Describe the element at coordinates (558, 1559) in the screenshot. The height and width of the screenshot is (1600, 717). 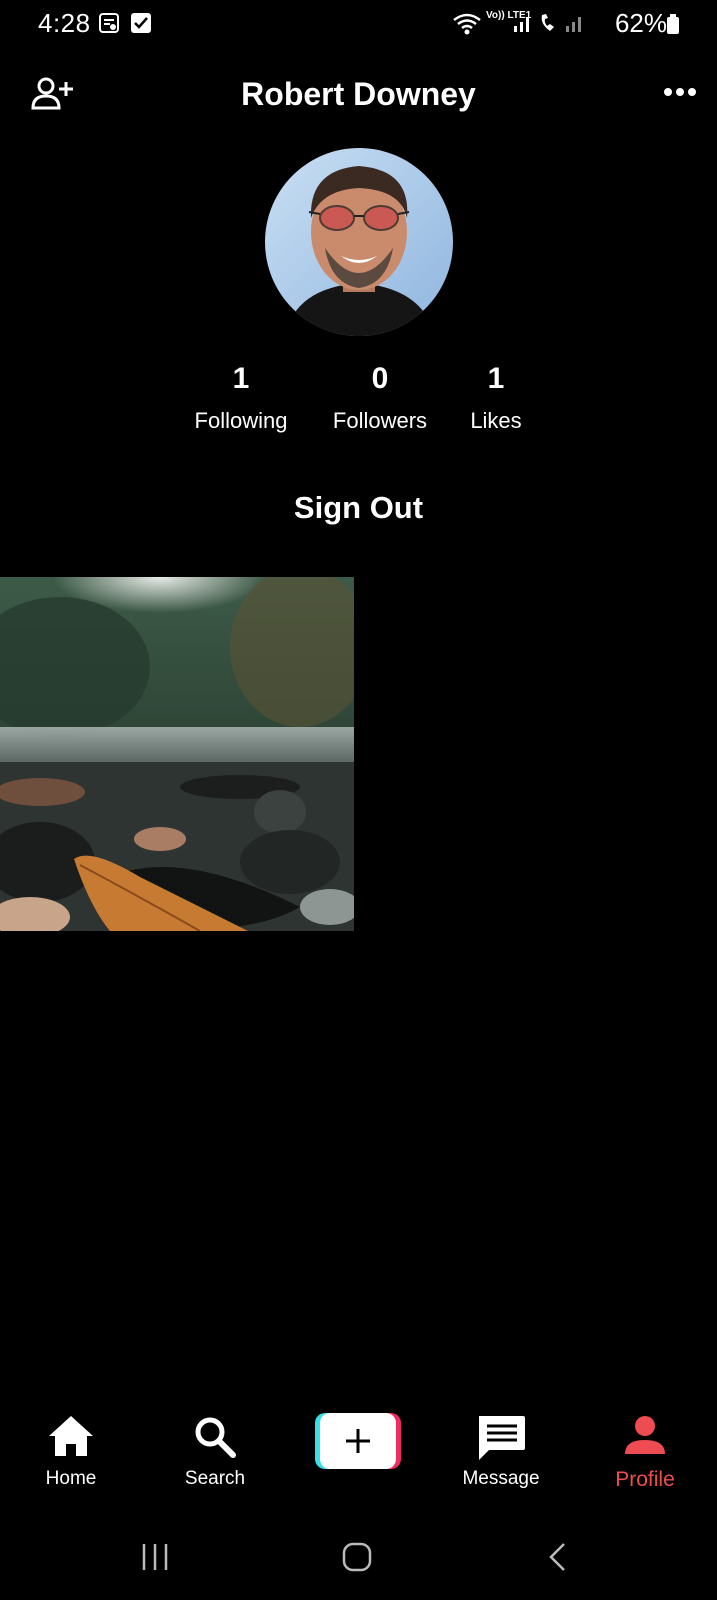
I see `back-icon` at that location.